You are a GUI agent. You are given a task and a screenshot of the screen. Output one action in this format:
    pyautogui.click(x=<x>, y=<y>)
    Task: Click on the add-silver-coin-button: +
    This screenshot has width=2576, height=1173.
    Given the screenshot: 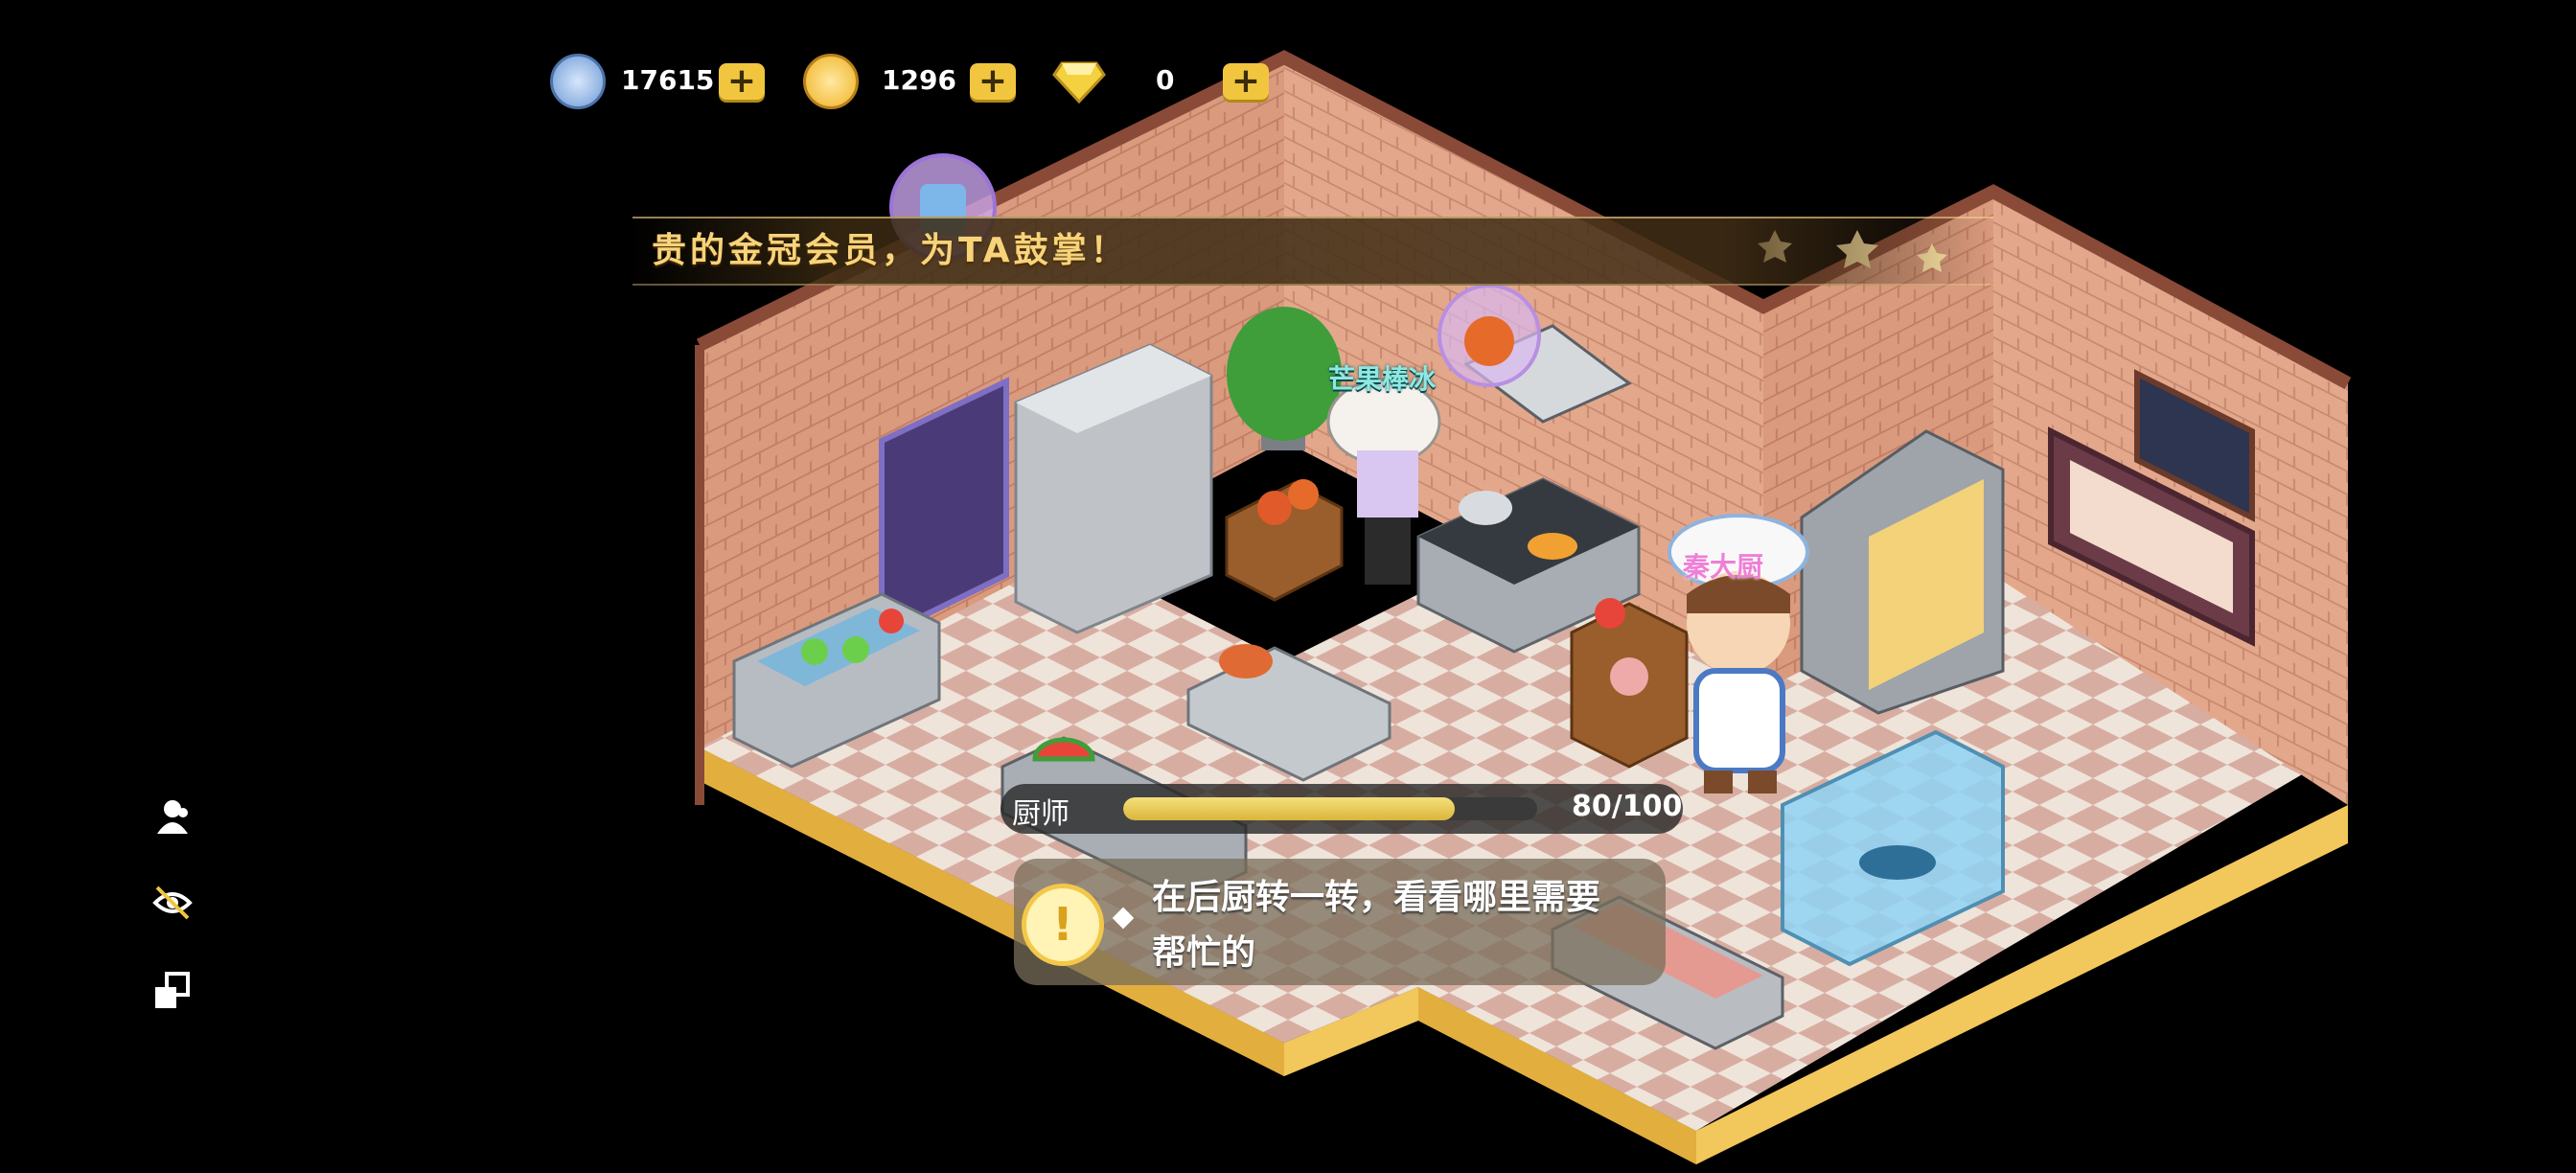 What is the action you would take?
    pyautogui.click(x=742, y=81)
    